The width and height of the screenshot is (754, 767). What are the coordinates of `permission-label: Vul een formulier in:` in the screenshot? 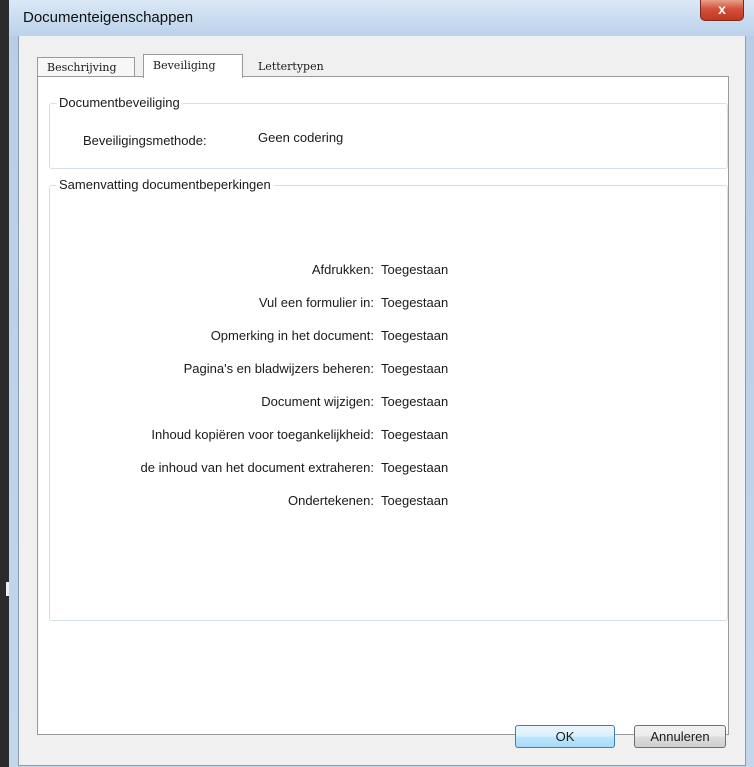 It's located at (316, 302).